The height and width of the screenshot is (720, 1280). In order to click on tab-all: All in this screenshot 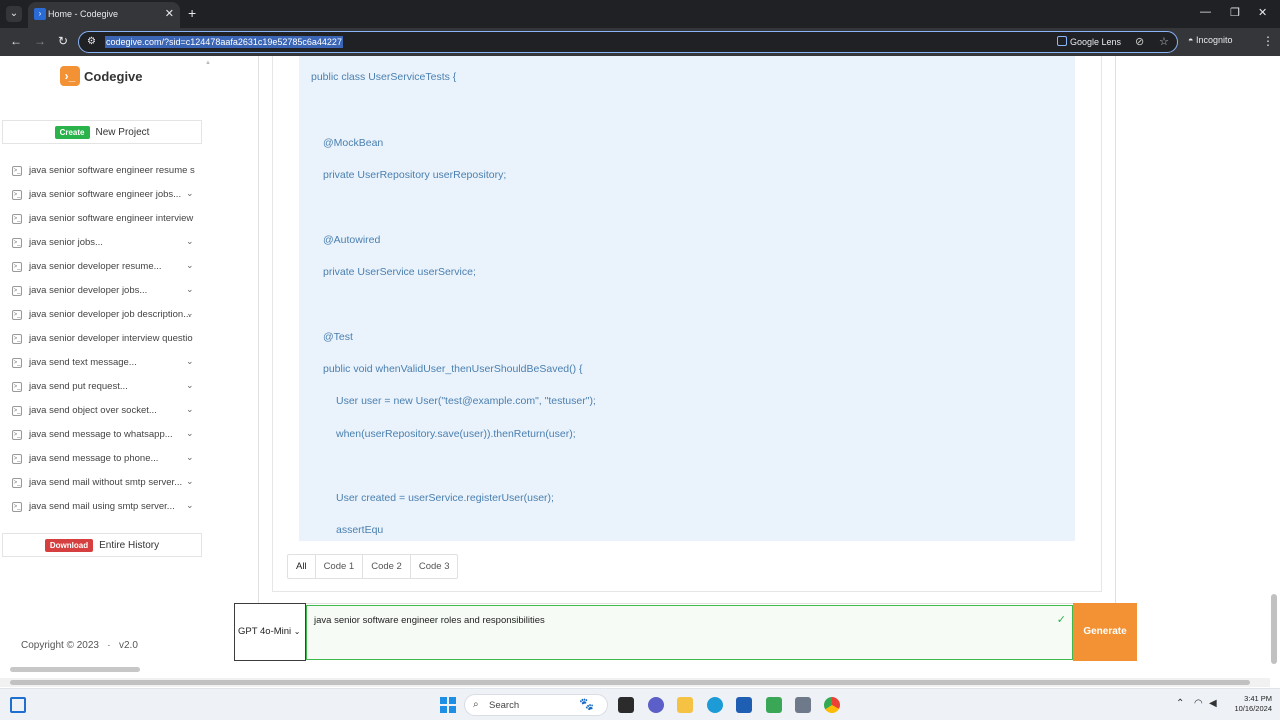, I will do `click(302, 566)`.